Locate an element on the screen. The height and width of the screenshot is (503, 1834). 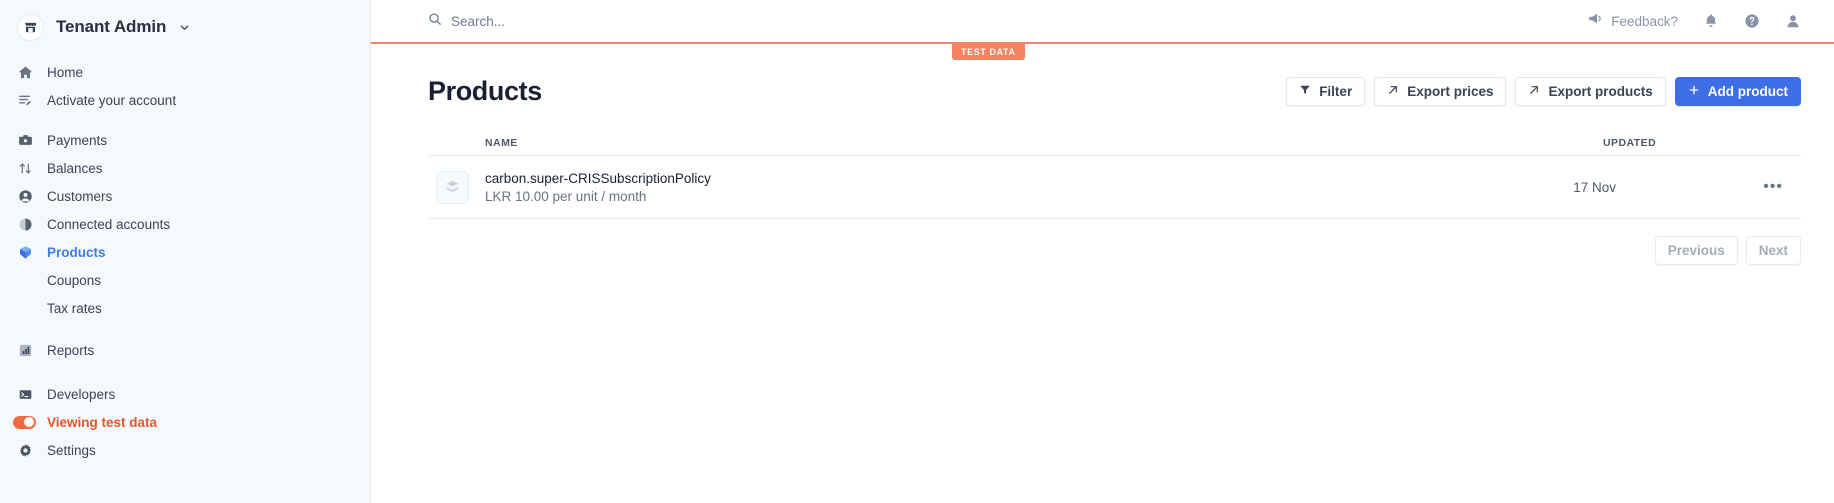
product-updated-cell: 17 Nov is located at coordinates (1594, 187).